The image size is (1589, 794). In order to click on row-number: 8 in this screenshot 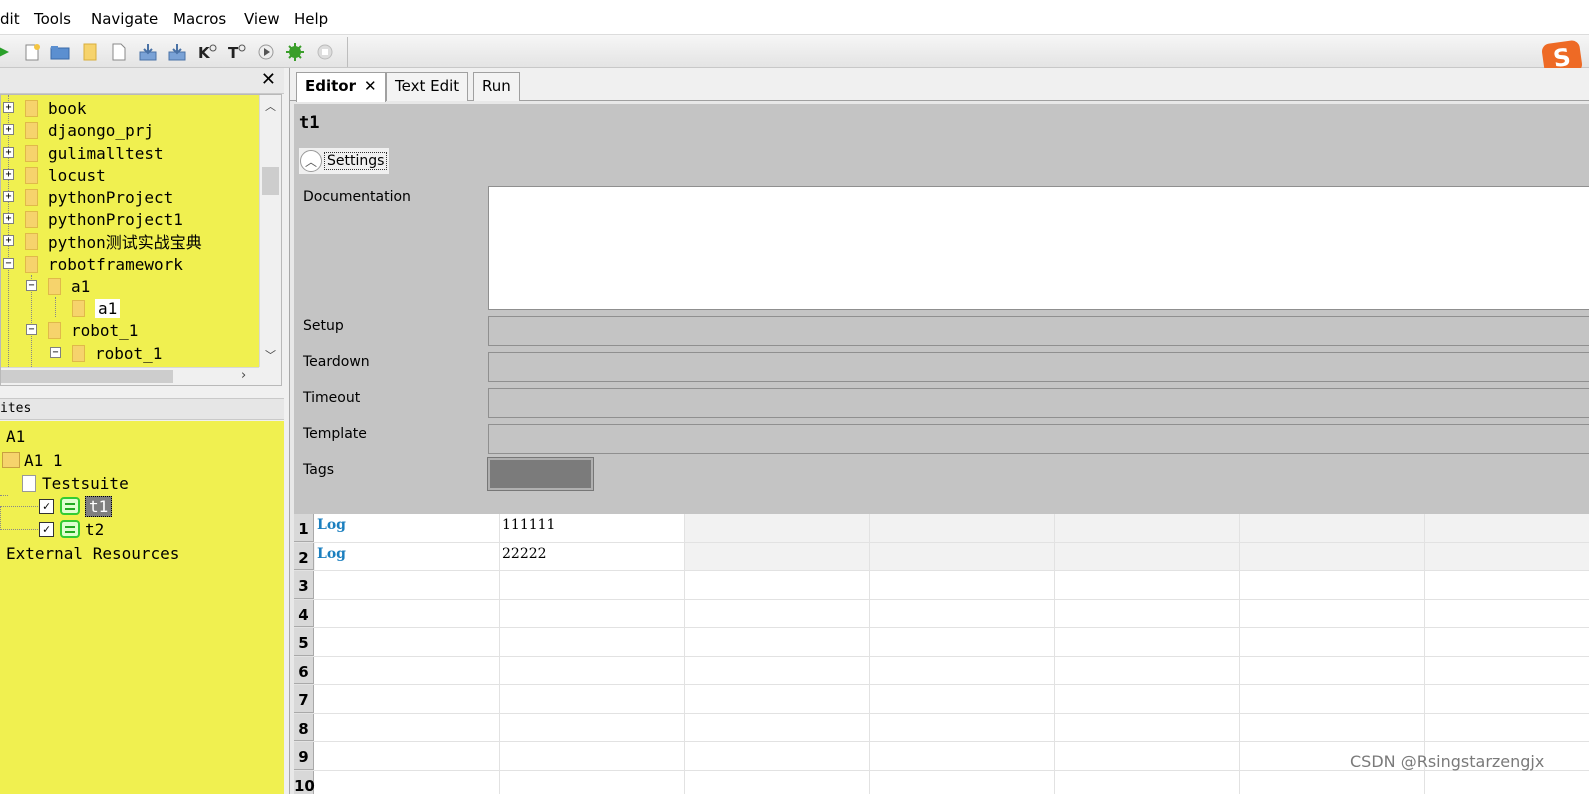, I will do `click(304, 727)`.